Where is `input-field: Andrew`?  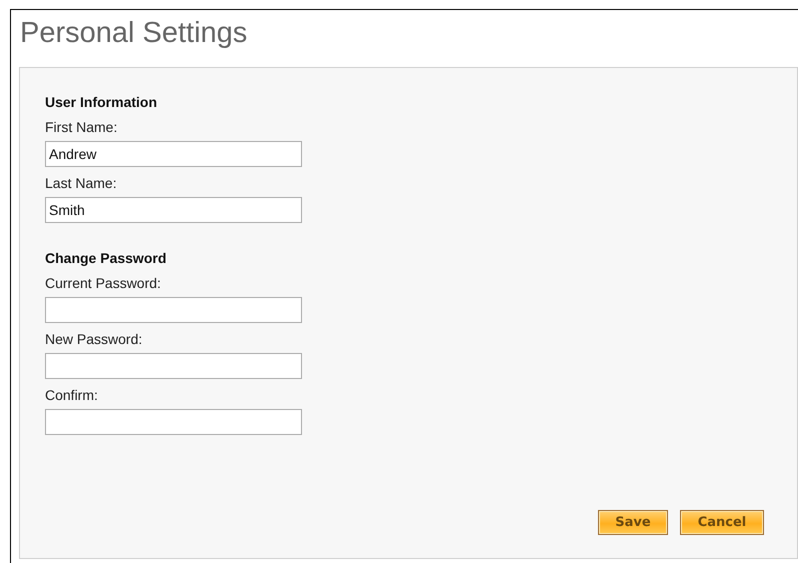 input-field: Andrew is located at coordinates (173, 154).